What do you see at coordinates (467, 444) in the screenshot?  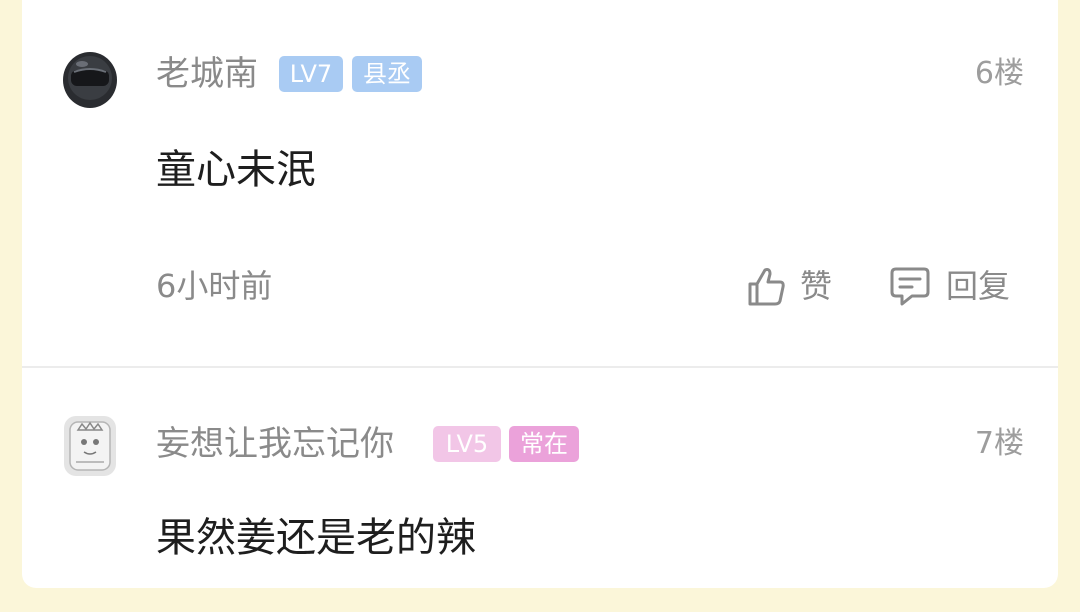 I see `level-badge: LV5` at bounding box center [467, 444].